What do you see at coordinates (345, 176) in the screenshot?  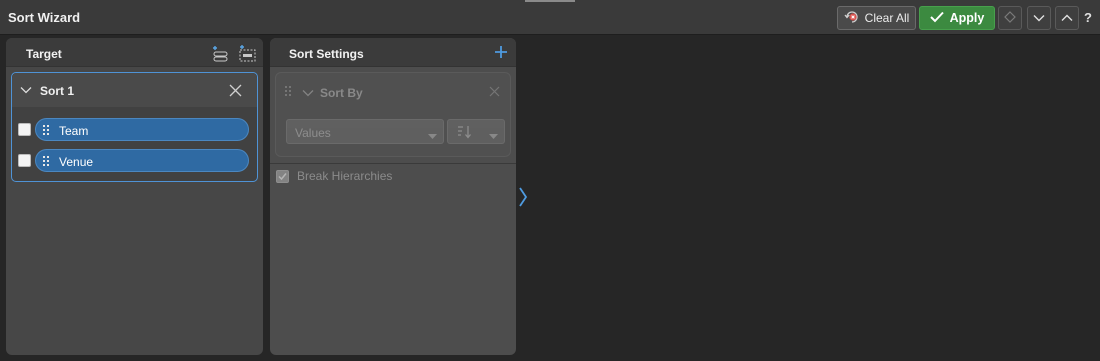 I see `break-hierarchies-label: Break Hierarchies` at bounding box center [345, 176].